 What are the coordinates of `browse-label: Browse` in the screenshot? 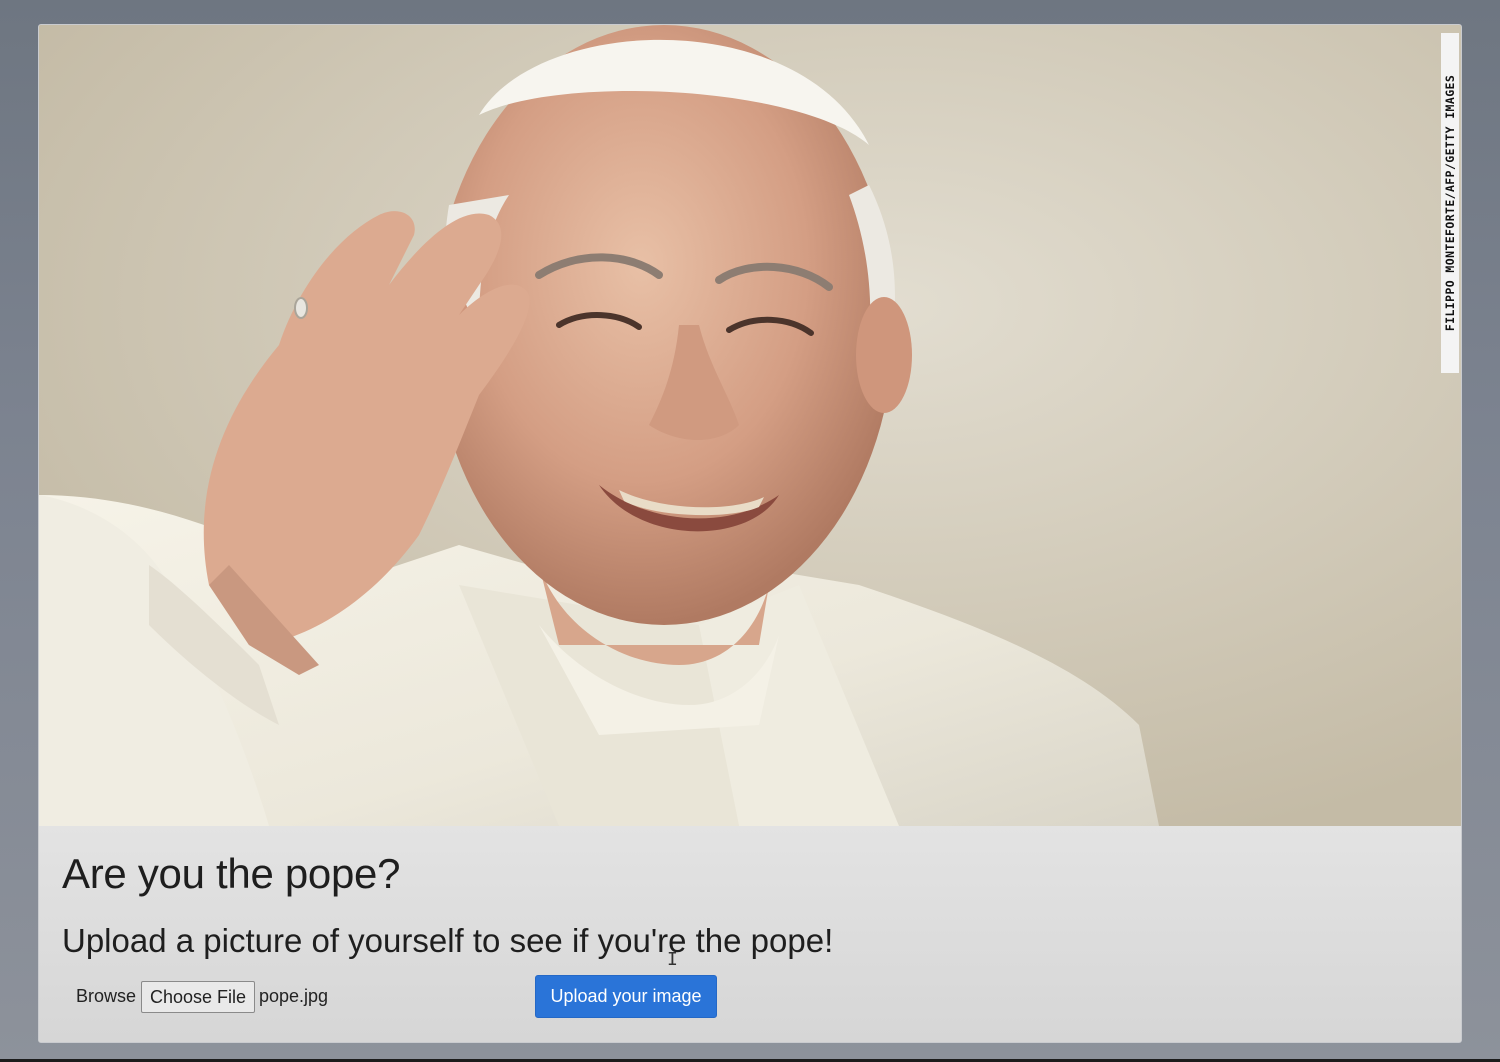 It's located at (106, 996).